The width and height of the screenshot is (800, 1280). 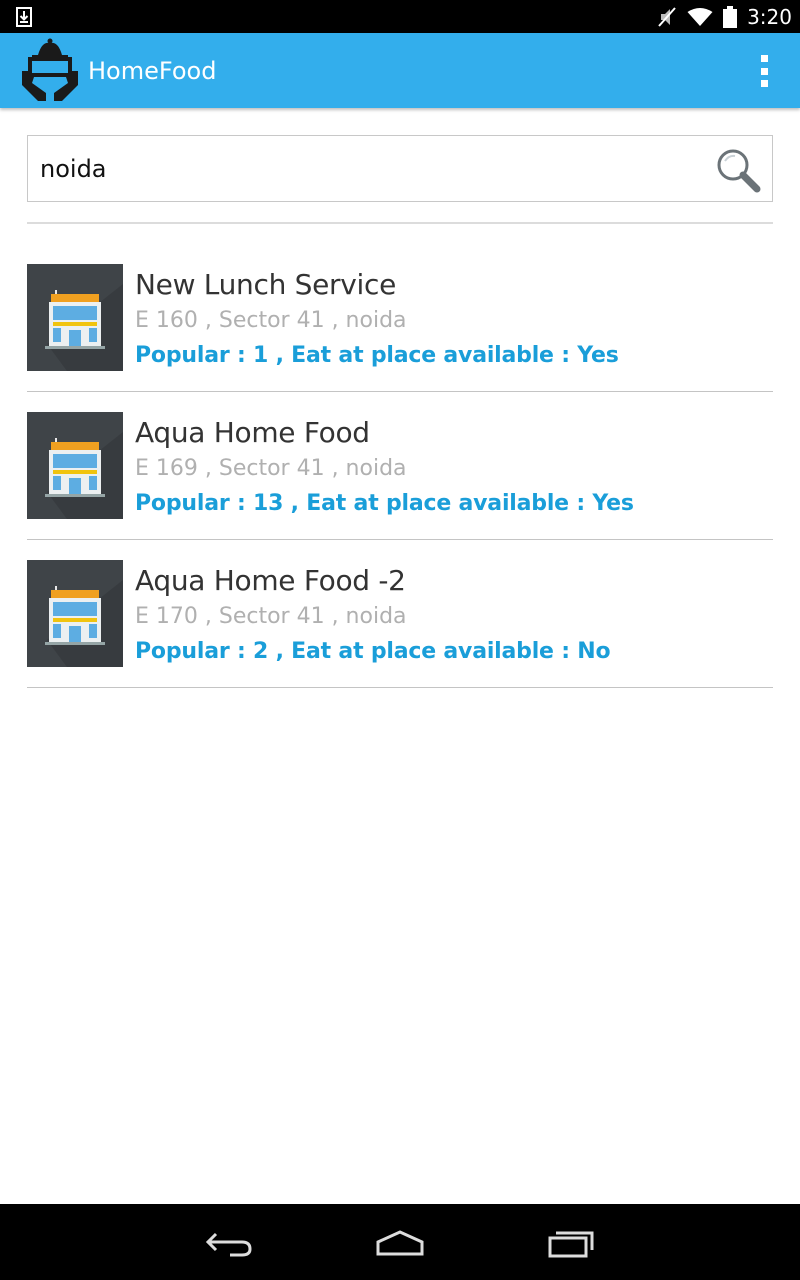 What do you see at coordinates (271, 468) in the screenshot?
I see `restaurant-address: E 169 , Sector 41 , noida` at bounding box center [271, 468].